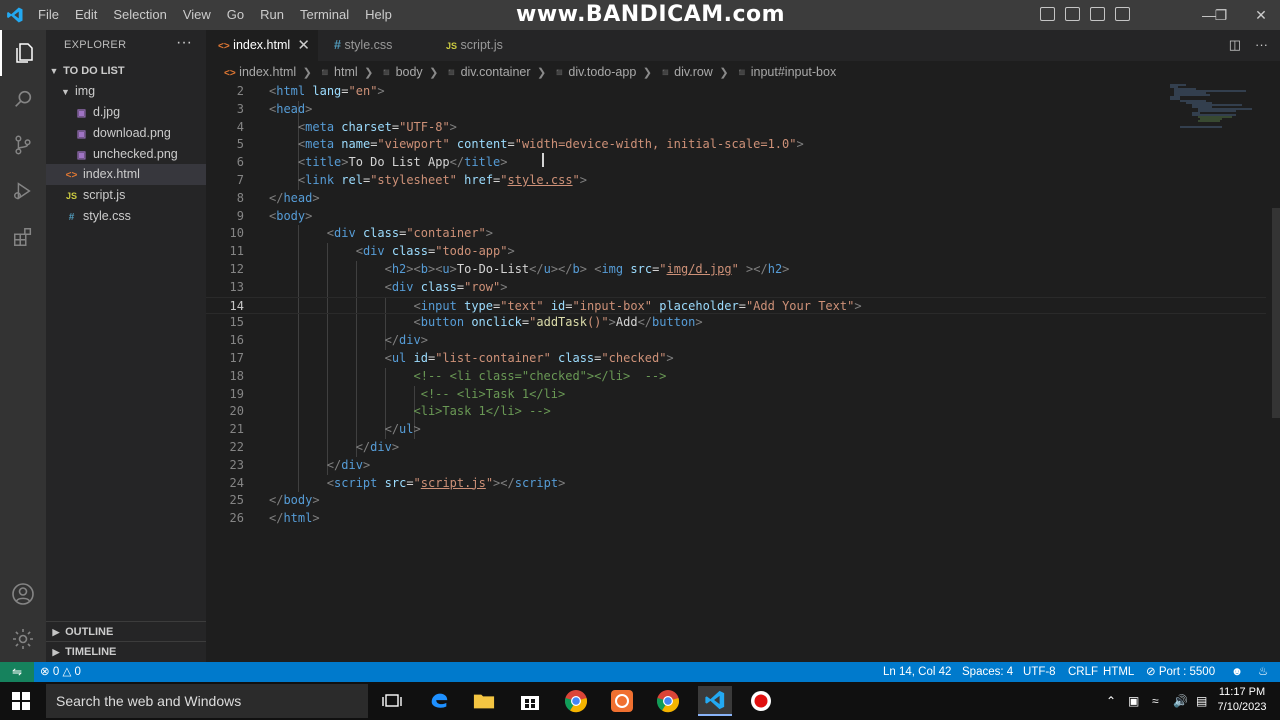 The image size is (1280, 720). I want to click on split-editor-icon: ◫, so click(1235, 45).